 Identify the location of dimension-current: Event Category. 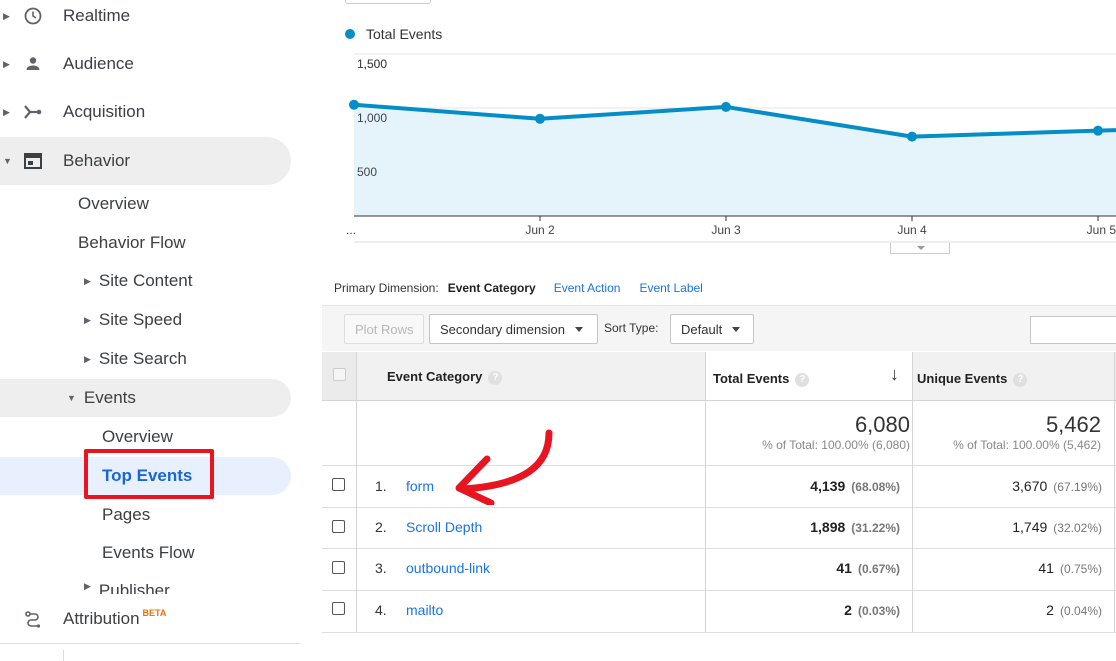
(491, 288).